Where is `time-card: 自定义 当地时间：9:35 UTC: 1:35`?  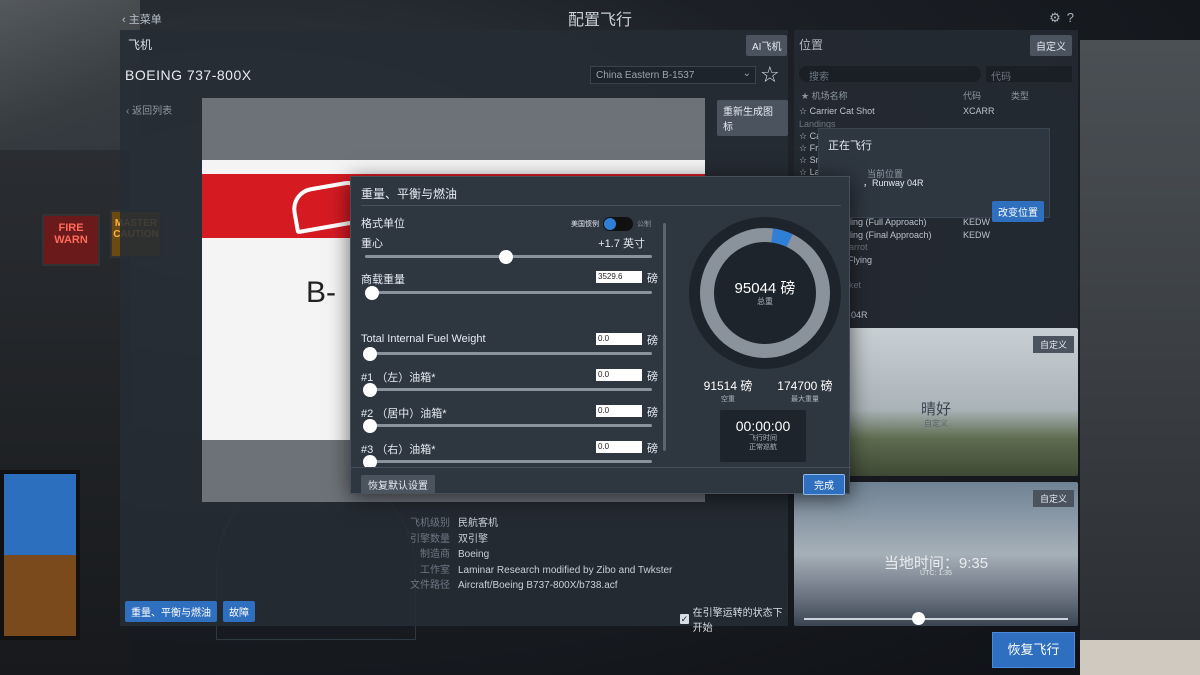
time-card: 自定义 当地时间：9:35 UTC: 1:35 is located at coordinates (936, 554).